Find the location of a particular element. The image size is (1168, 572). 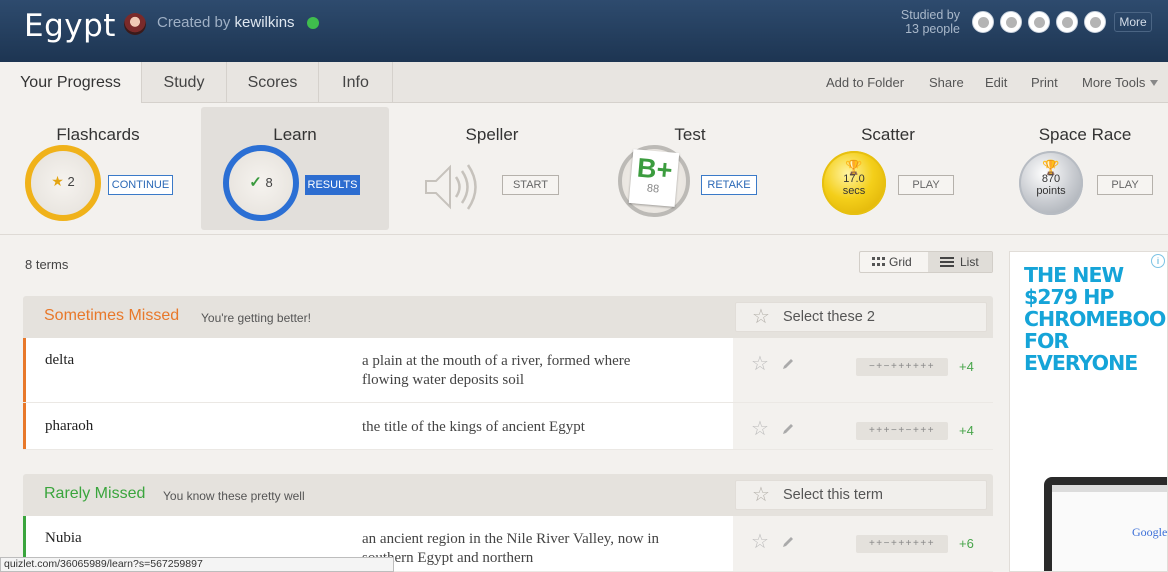

space-race-unit: points is located at coordinates (1051, 191).